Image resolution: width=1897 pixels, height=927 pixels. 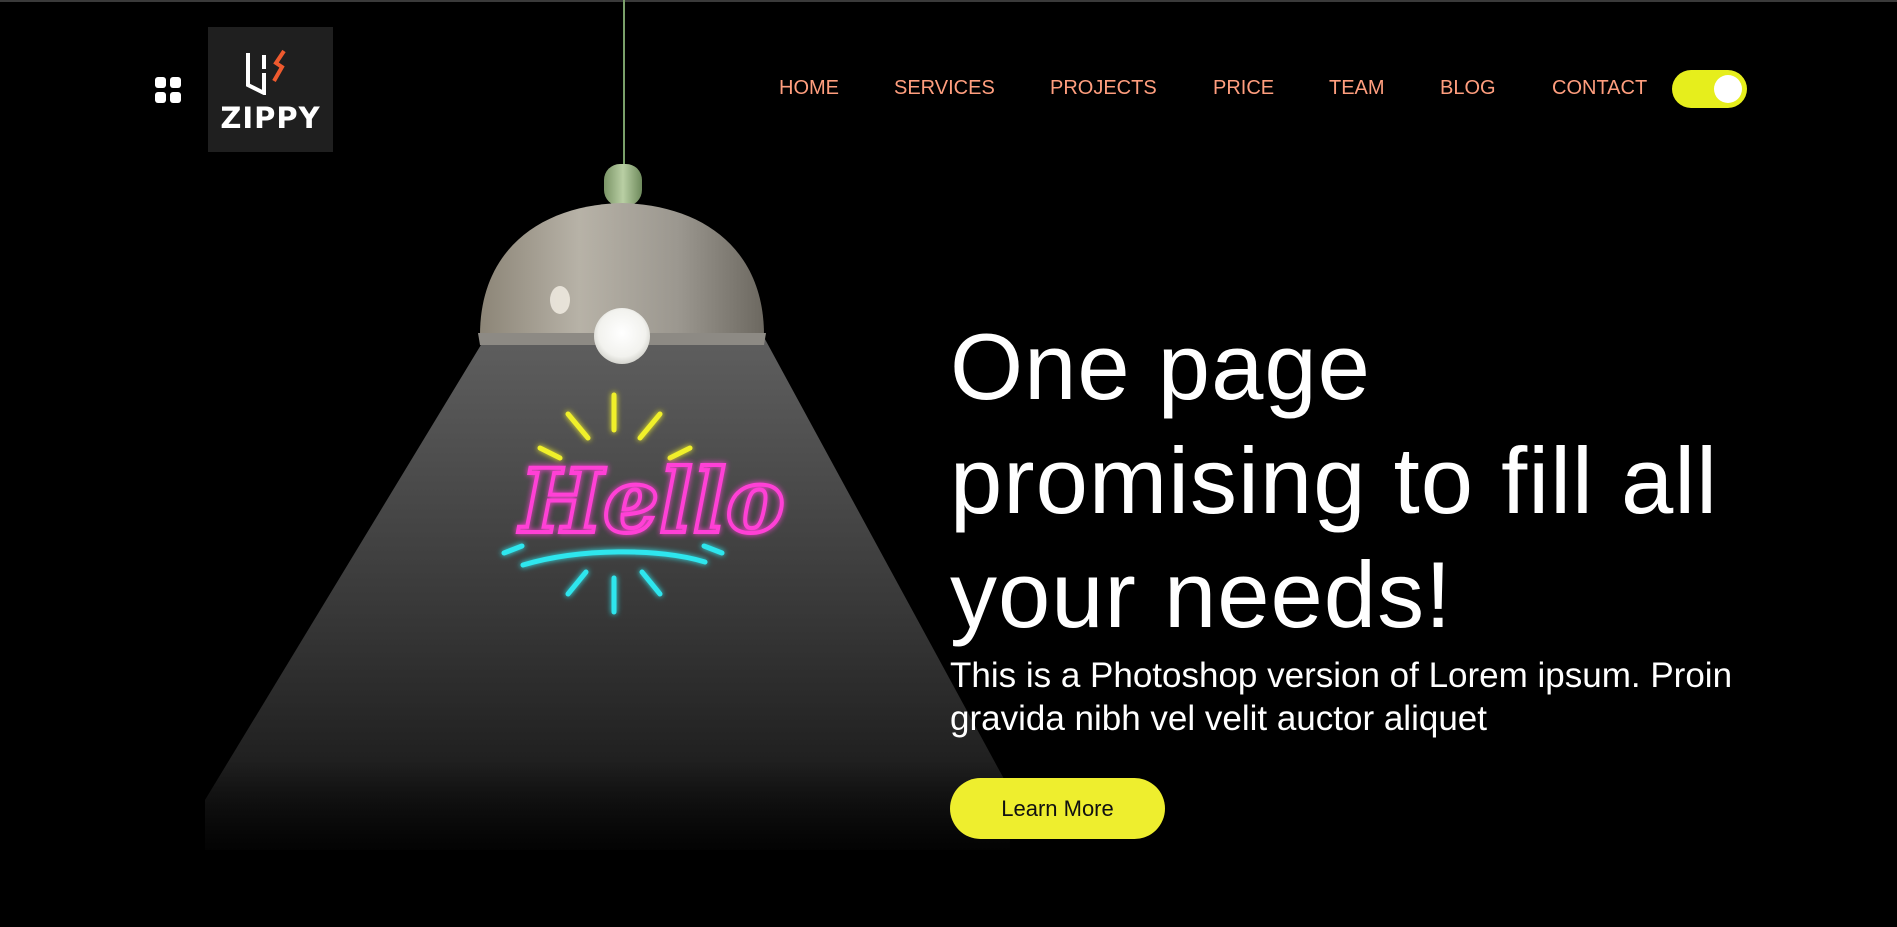 I want to click on neon-hello-sign: Hello, so click(x=651, y=501).